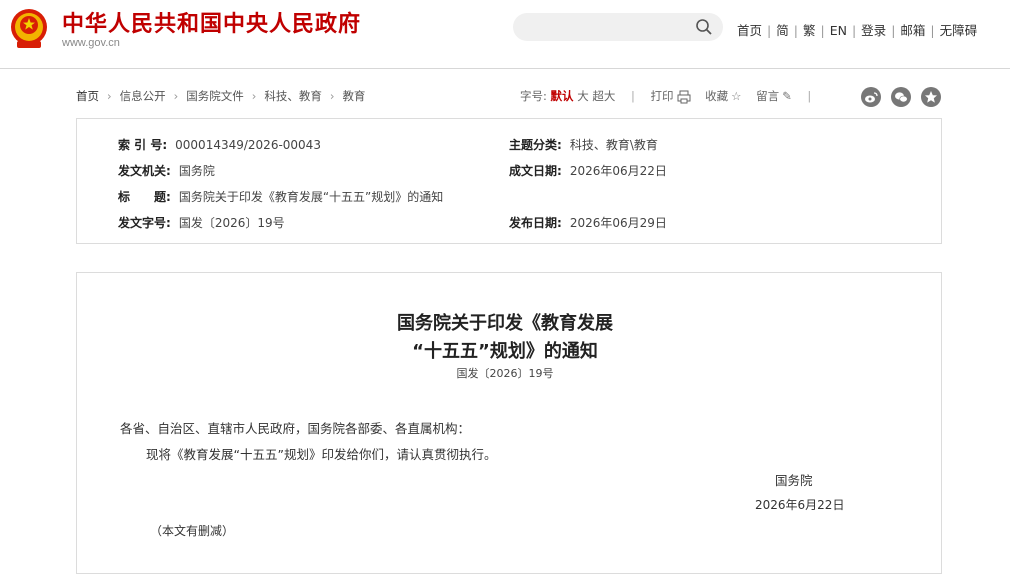 The height and width of the screenshot is (574, 1010). I want to click on breadcrumb-sci-edu: 科技、教育, so click(293, 96).